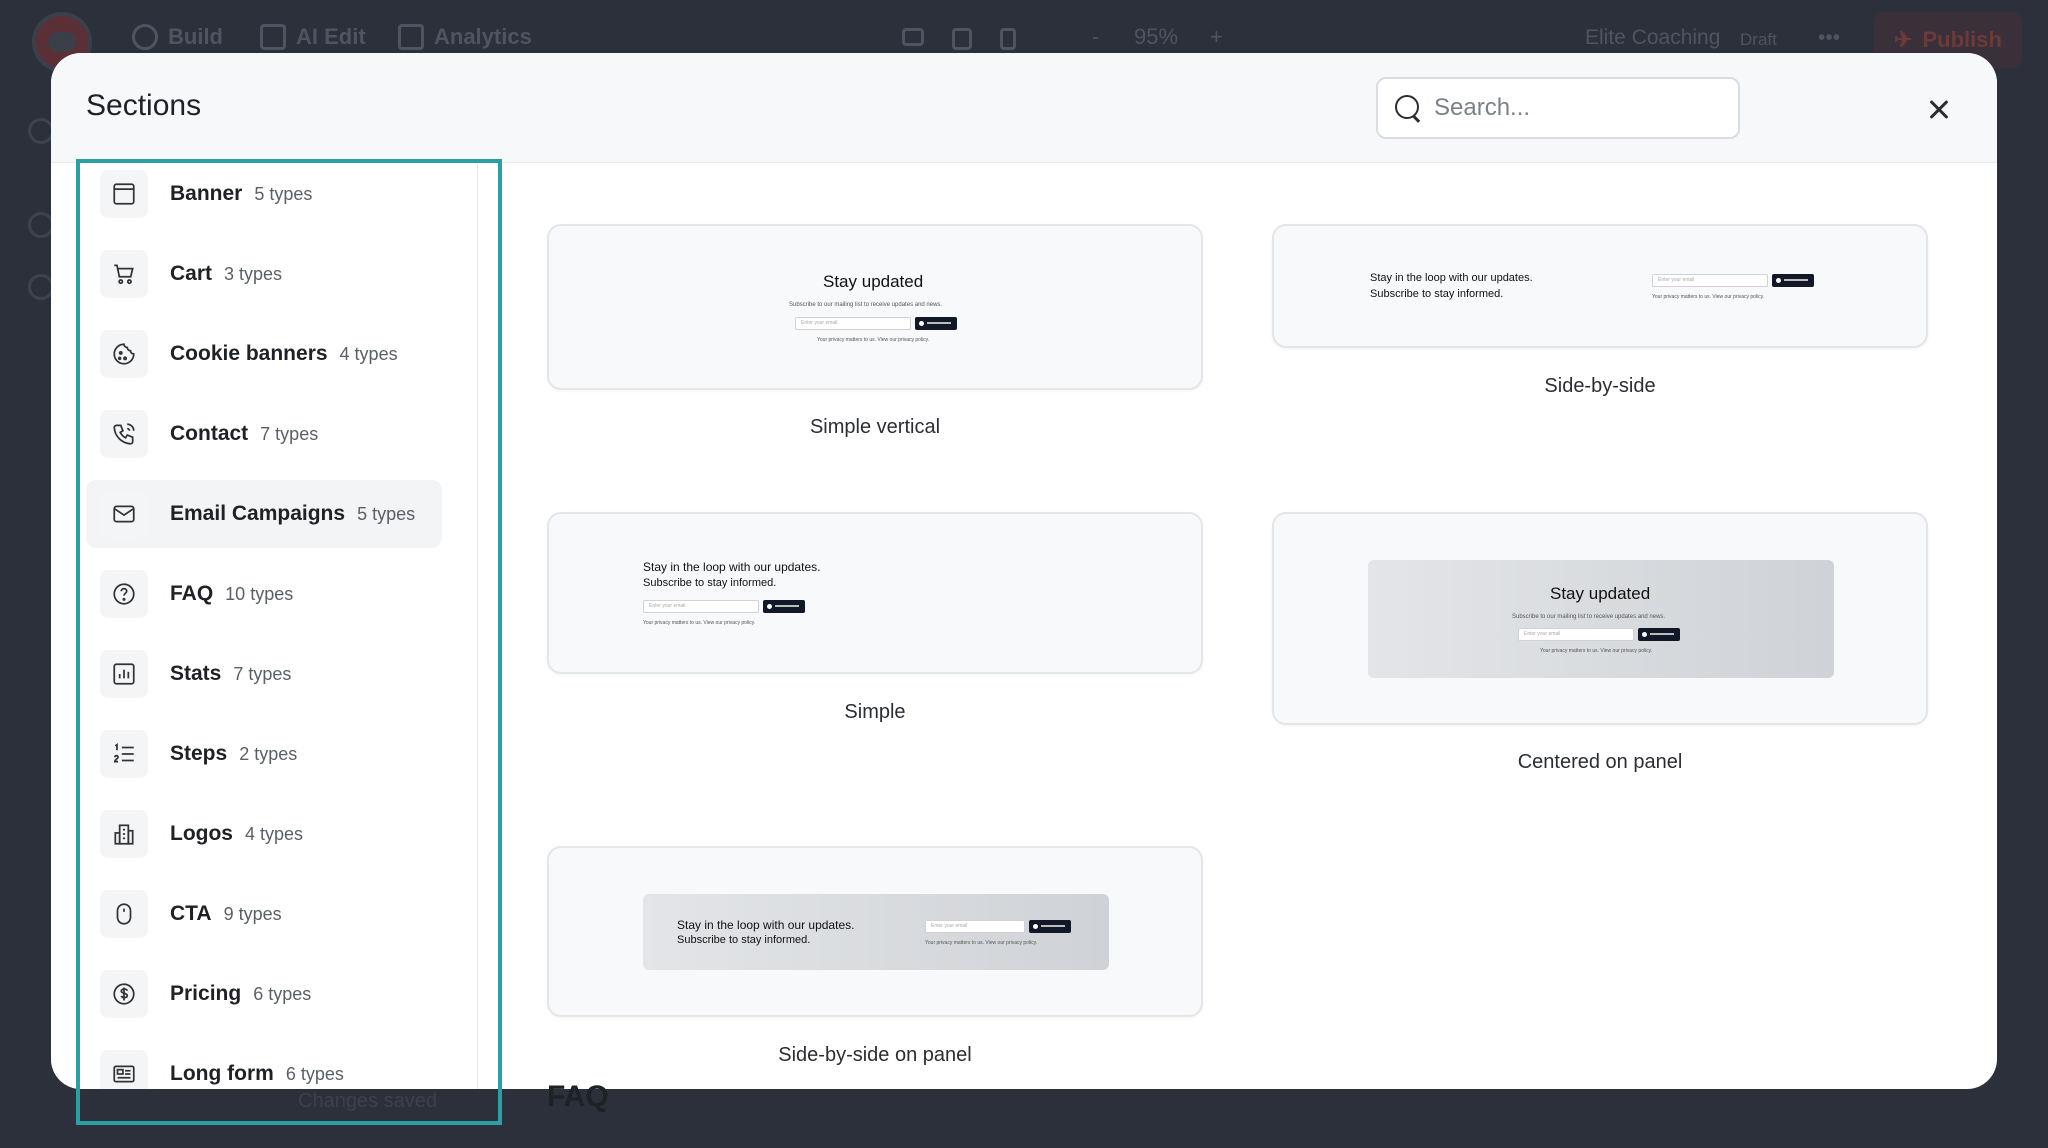 This screenshot has height=1148, width=2048. I want to click on search-input, so click(1579, 108).